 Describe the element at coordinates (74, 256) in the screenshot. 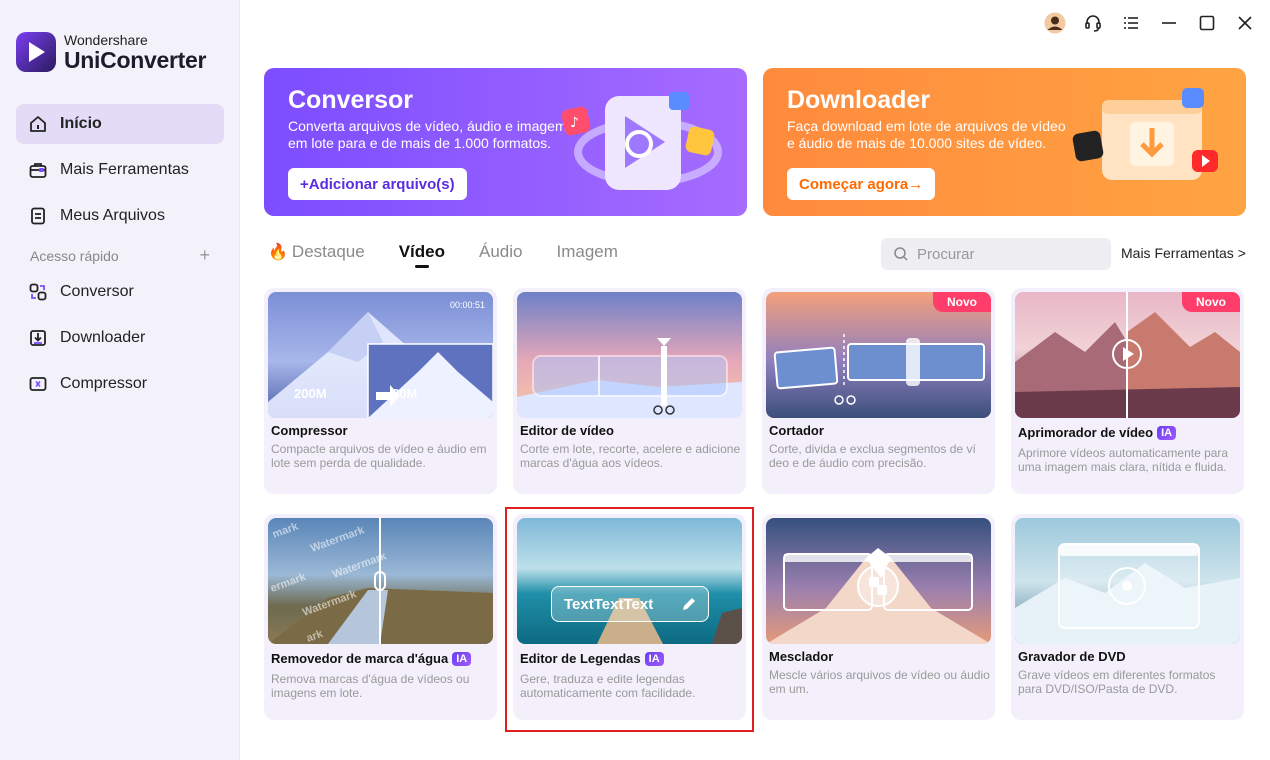

I see `quick-access-label: Acesso rápido` at that location.